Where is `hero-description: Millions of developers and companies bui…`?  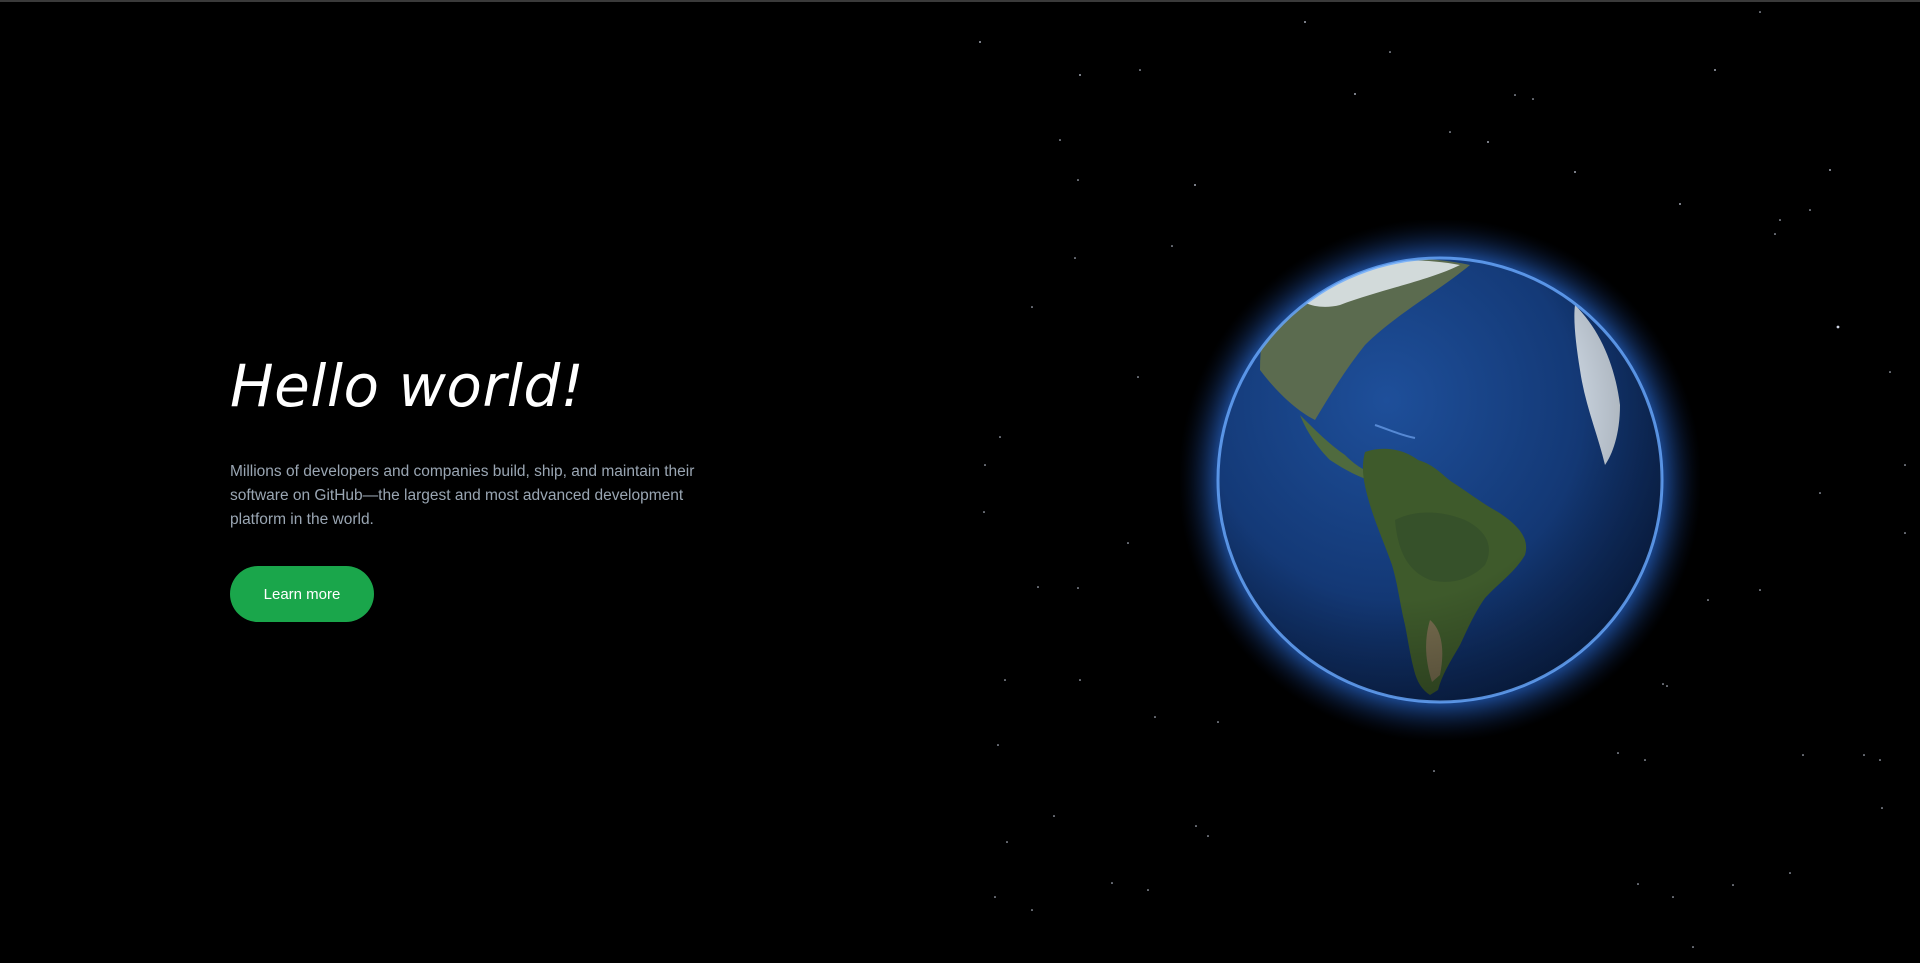
hero-description: Millions of developers and companies bui… is located at coordinates (462, 495).